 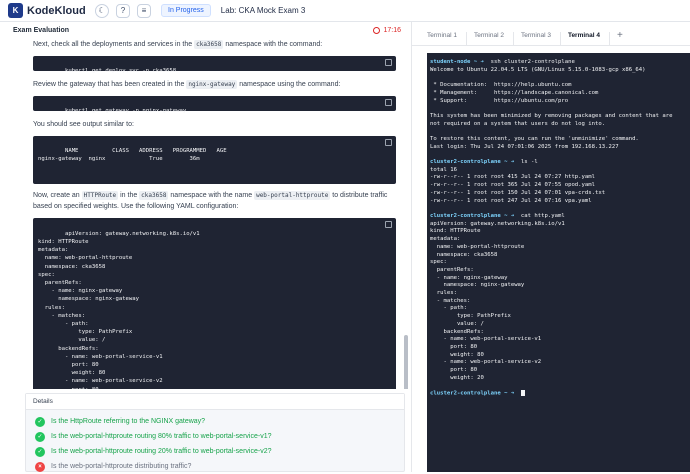 I want to click on terminal-line: * Documentation: https://help.ubuntu.com, so click(x=560, y=86).